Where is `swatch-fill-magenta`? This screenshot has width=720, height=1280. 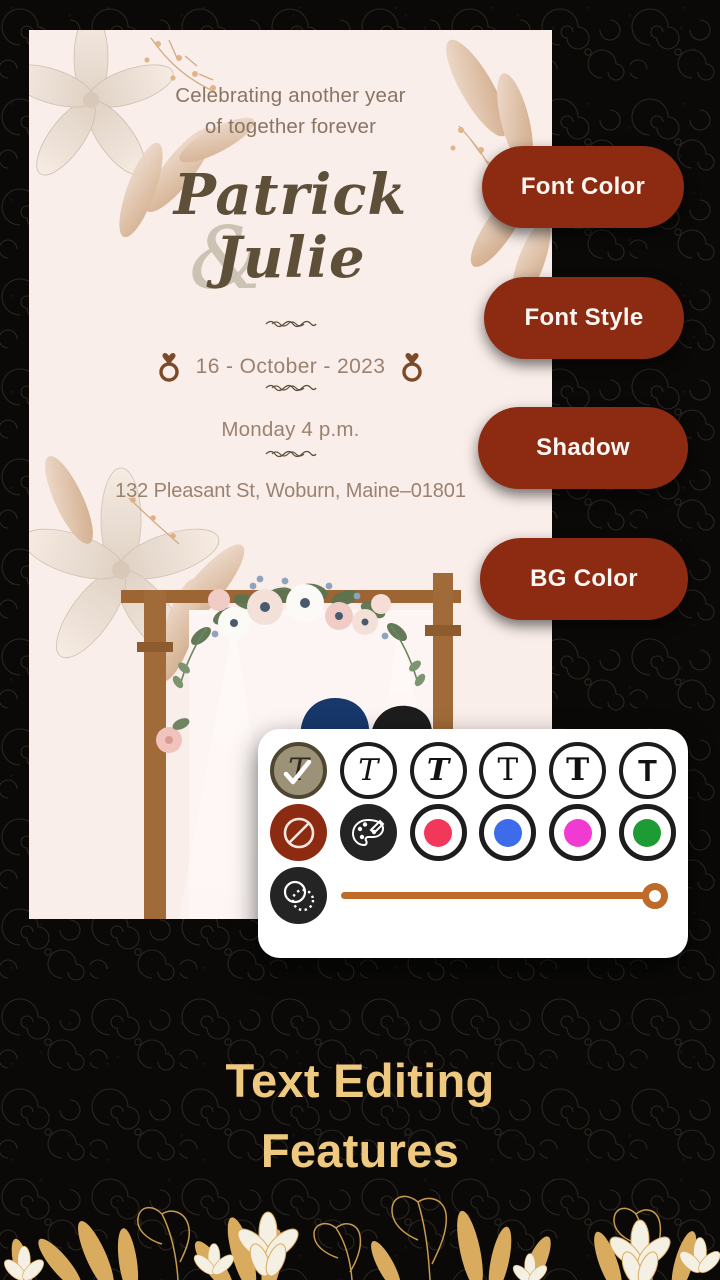
swatch-fill-magenta is located at coordinates (577, 832).